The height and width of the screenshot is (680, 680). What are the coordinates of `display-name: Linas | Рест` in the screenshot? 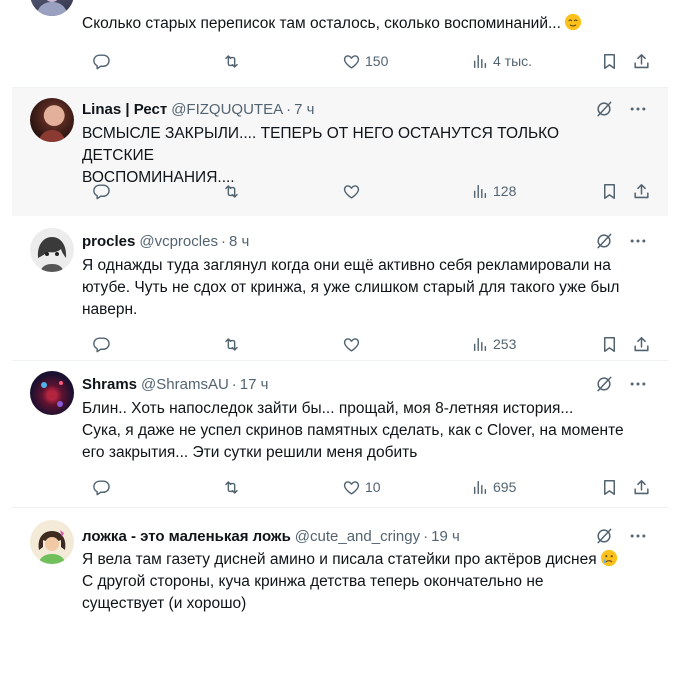 It's located at (124, 109).